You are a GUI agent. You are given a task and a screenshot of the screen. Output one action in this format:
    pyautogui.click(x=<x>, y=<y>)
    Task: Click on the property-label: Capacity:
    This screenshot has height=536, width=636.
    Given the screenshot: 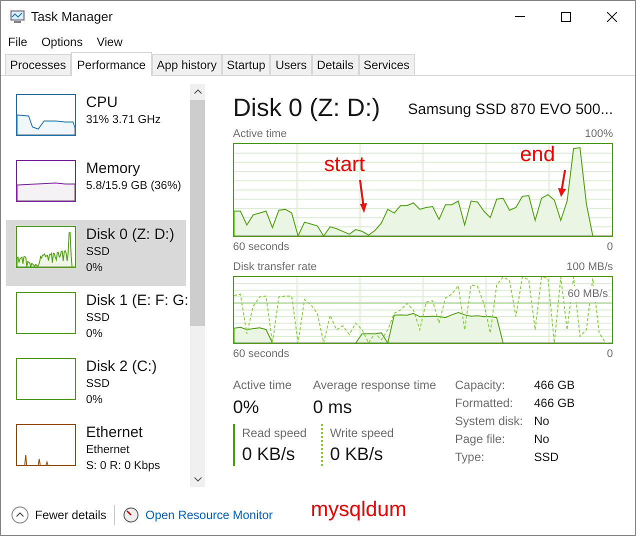 What is the action you would take?
    pyautogui.click(x=480, y=385)
    